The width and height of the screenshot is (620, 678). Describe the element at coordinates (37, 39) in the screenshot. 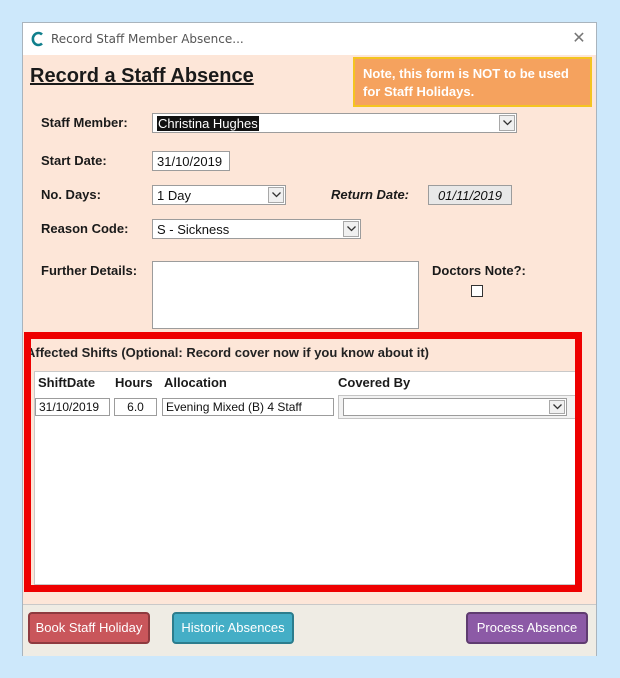

I see `app-logo-icon` at that location.